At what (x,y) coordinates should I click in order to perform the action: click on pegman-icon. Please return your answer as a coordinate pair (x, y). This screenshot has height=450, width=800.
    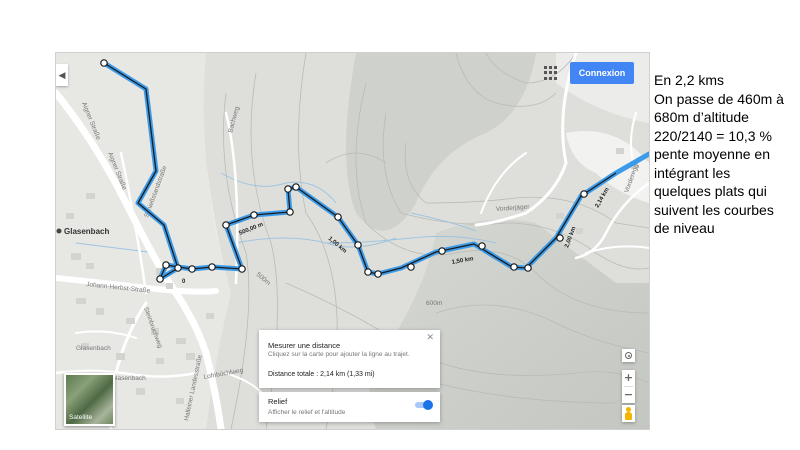
    Looking at the image, I should click on (628, 413).